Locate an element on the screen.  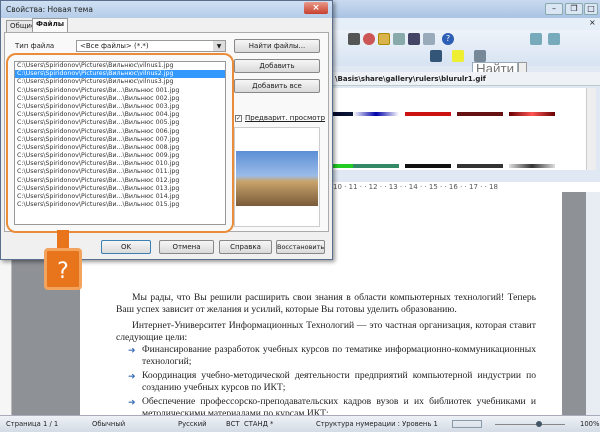
ruler-tick: 17 is located at coordinates (473, 187).